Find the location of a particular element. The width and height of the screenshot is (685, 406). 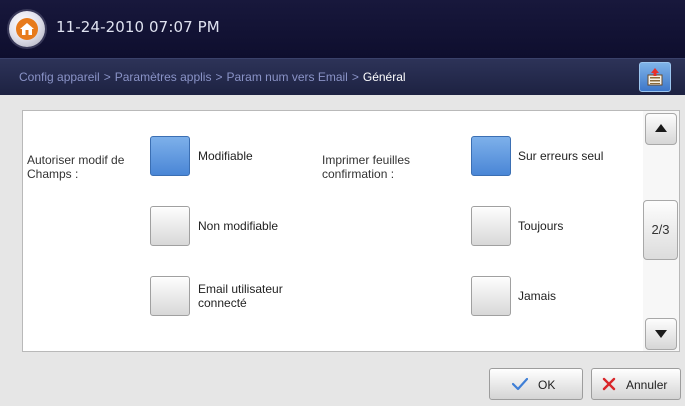

date-time: 11-24-2010 07:07 PM is located at coordinates (138, 27).